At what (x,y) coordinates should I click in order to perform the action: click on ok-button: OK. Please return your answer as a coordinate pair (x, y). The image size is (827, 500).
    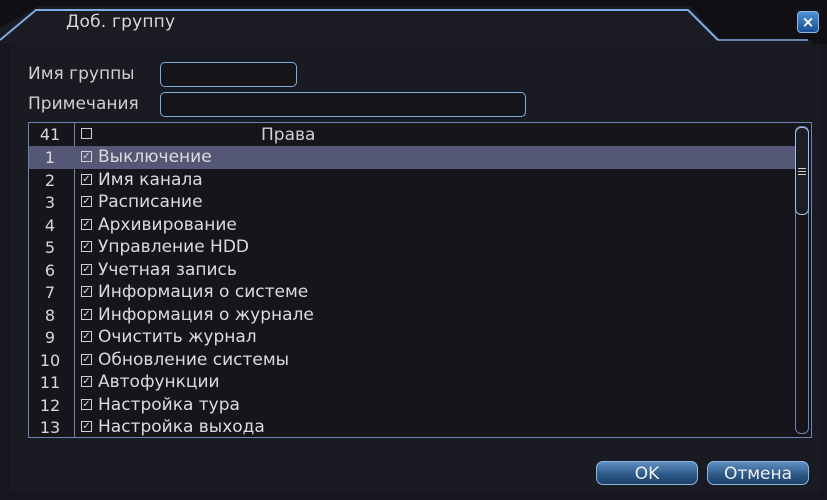
    Looking at the image, I should click on (647, 473).